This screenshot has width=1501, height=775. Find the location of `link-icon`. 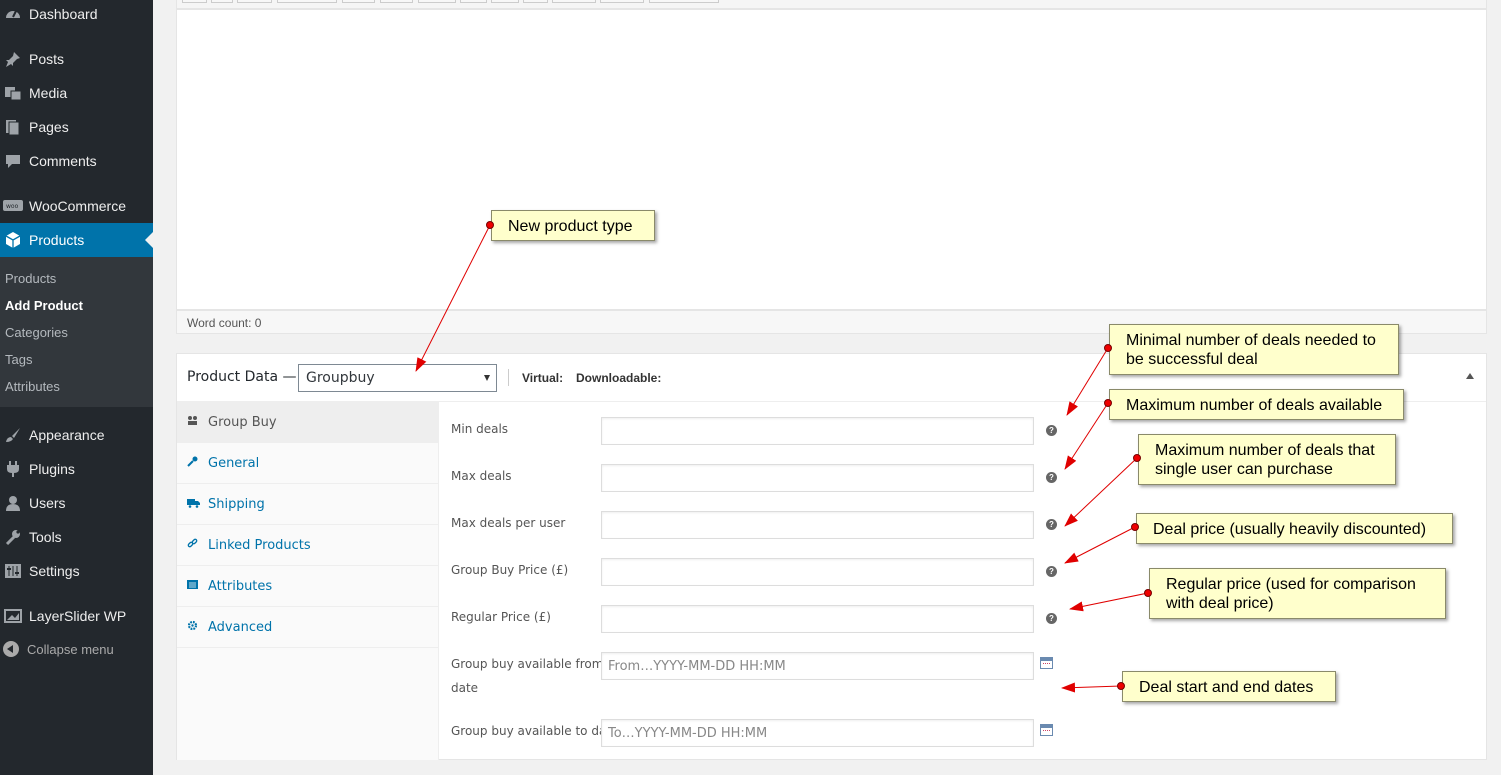

link-icon is located at coordinates (194, 545).